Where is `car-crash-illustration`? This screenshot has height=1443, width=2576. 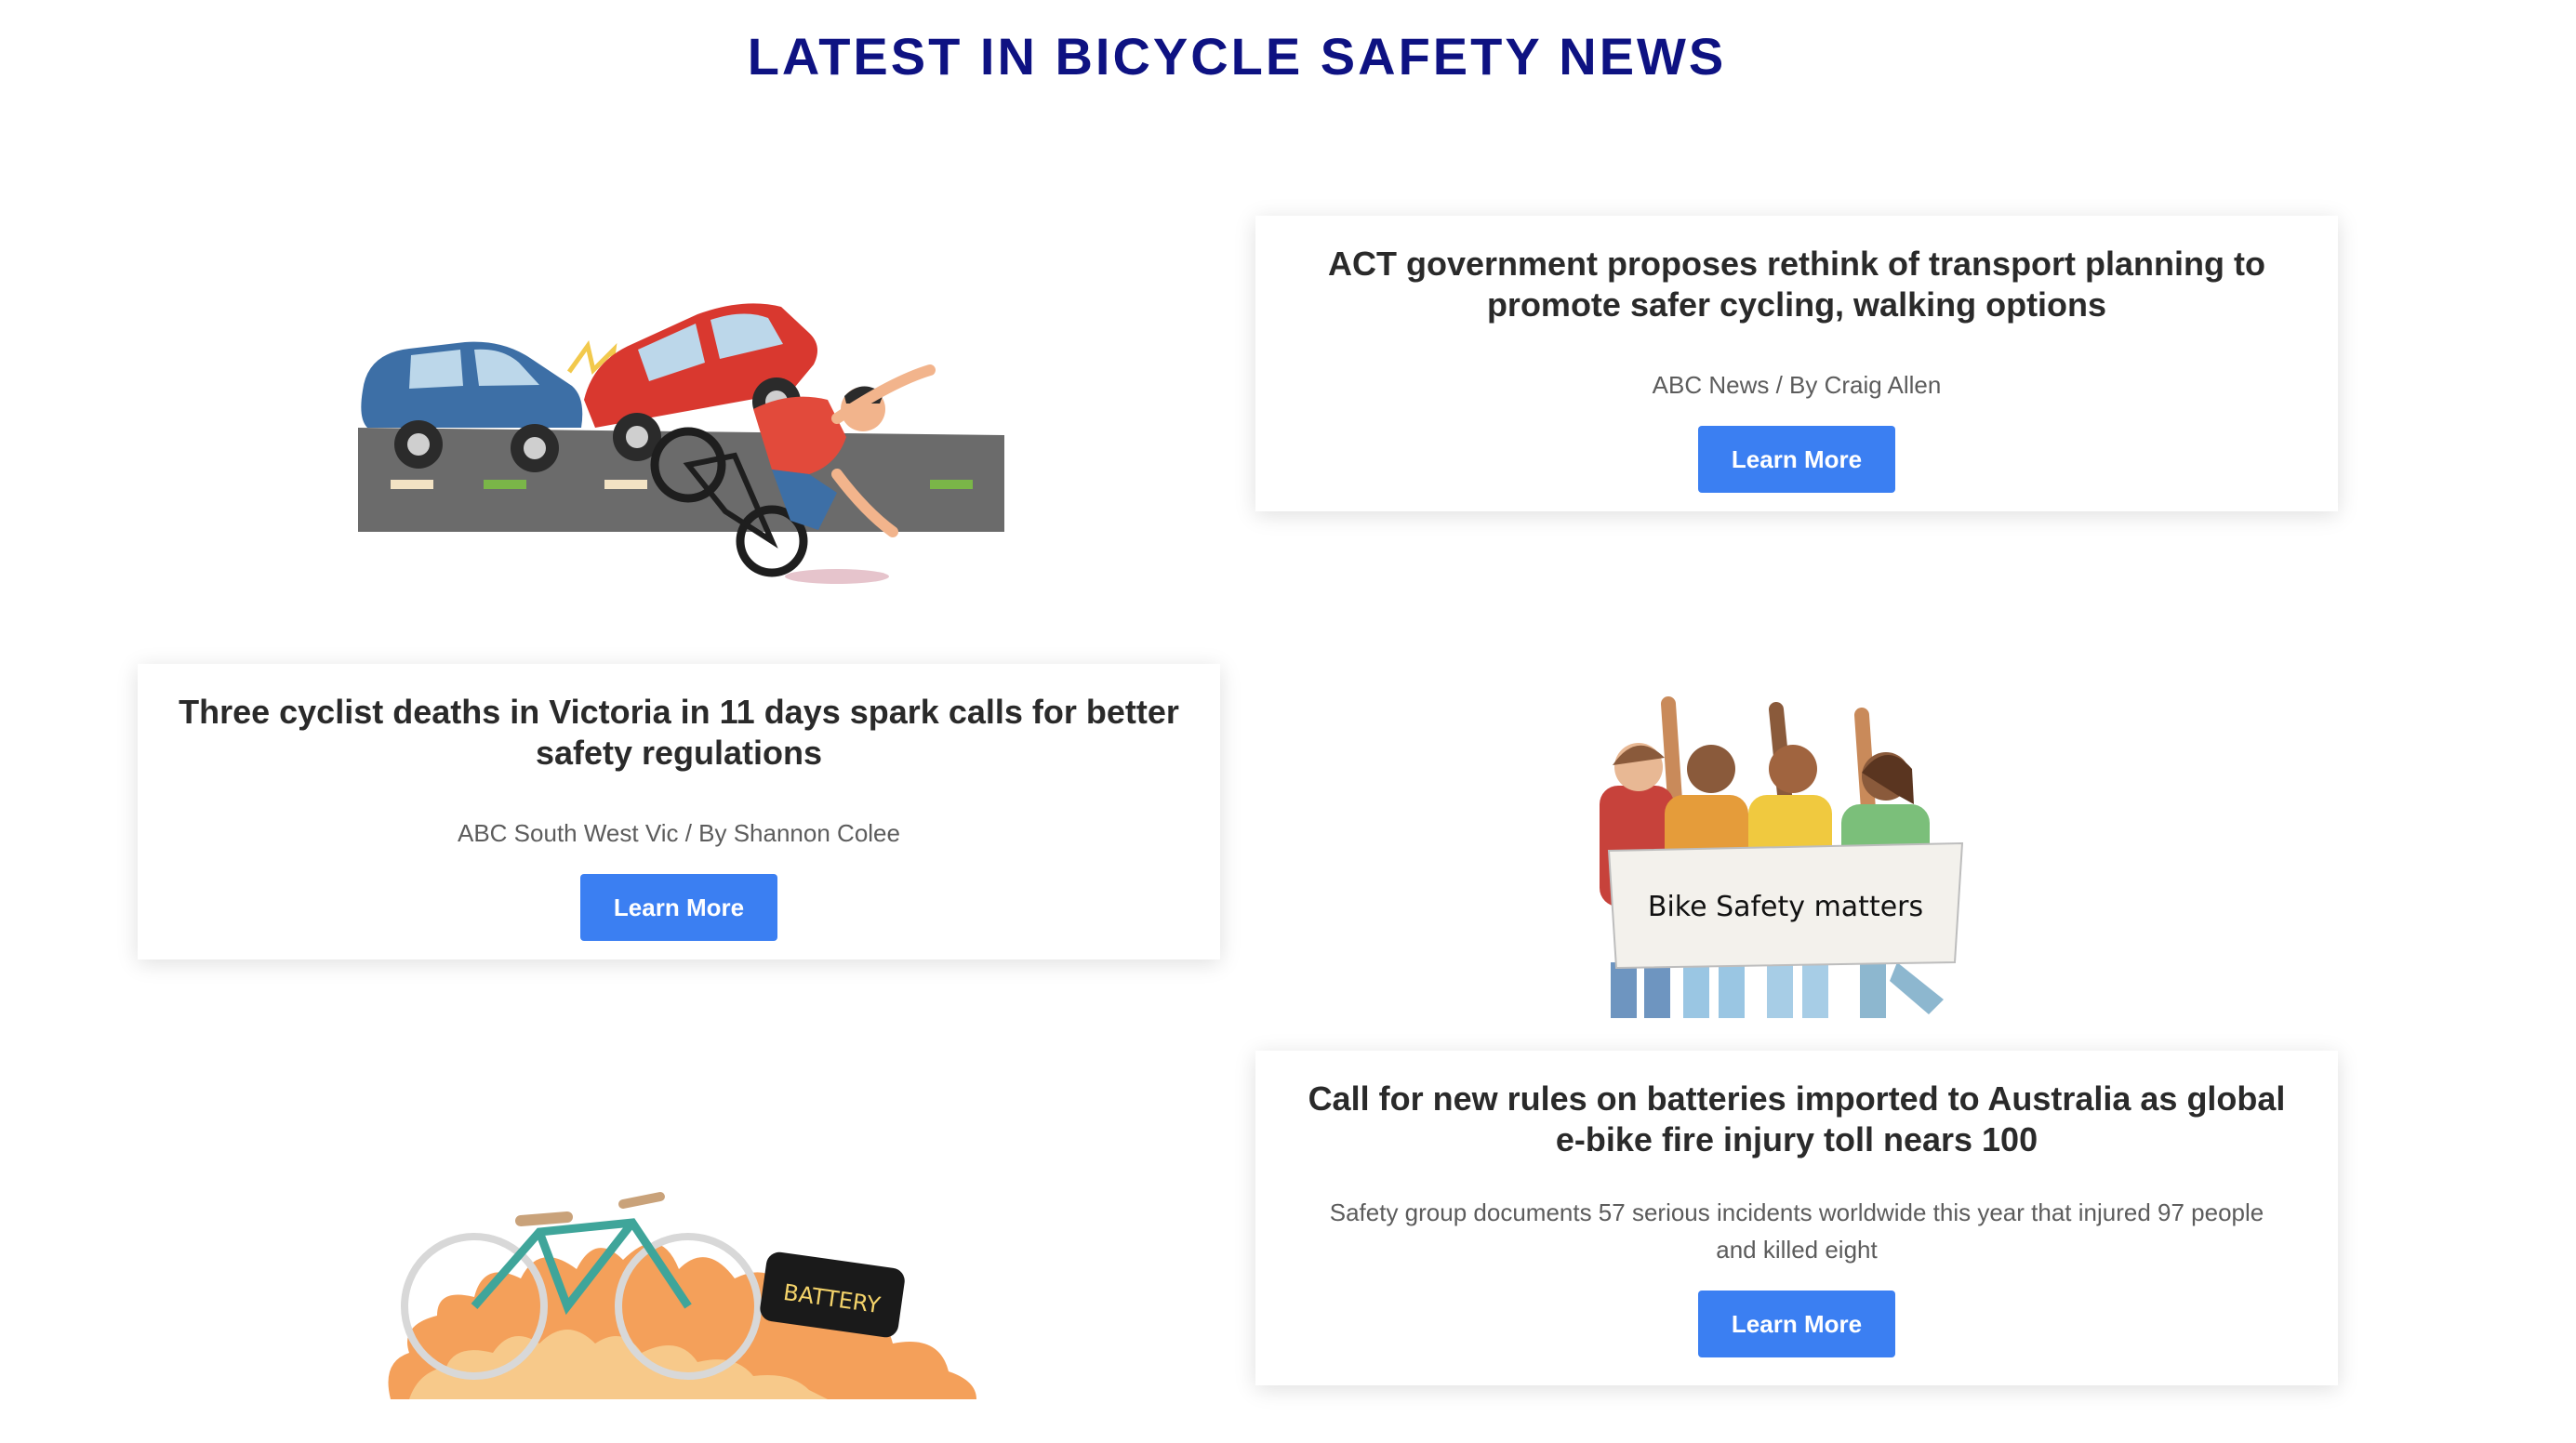
car-crash-illustration is located at coordinates (688, 441).